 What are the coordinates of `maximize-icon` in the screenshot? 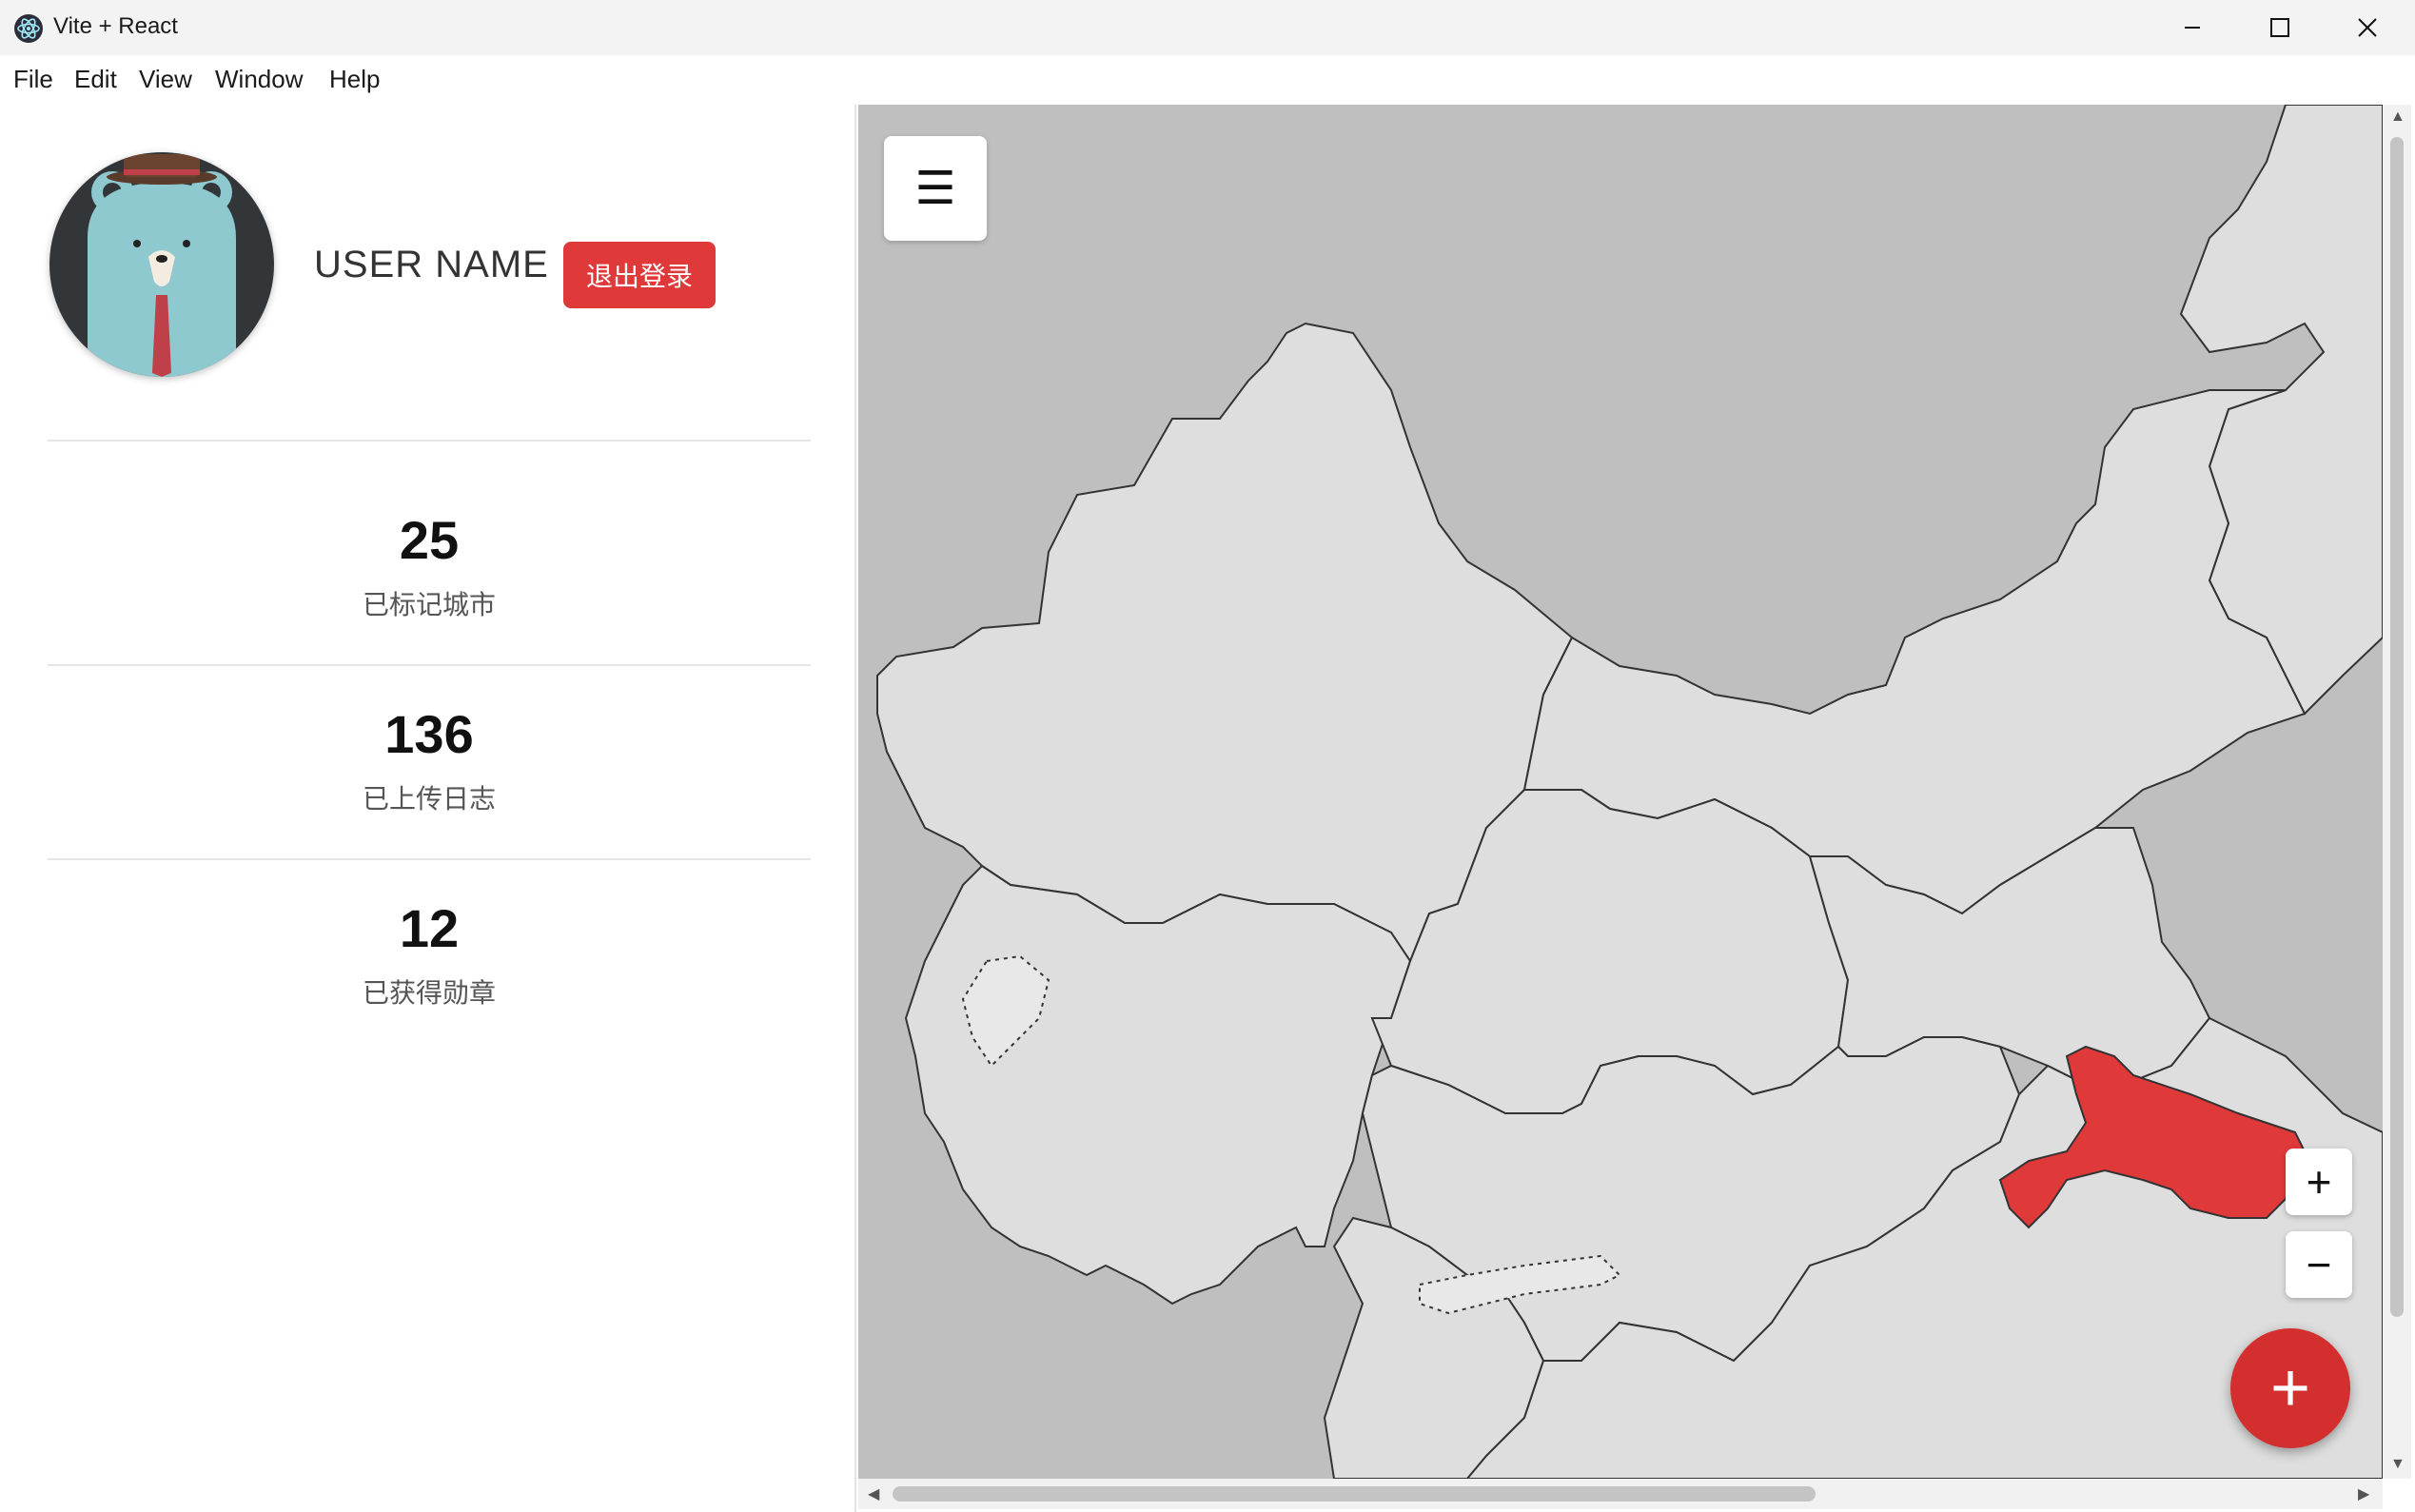 It's located at (2279, 27).